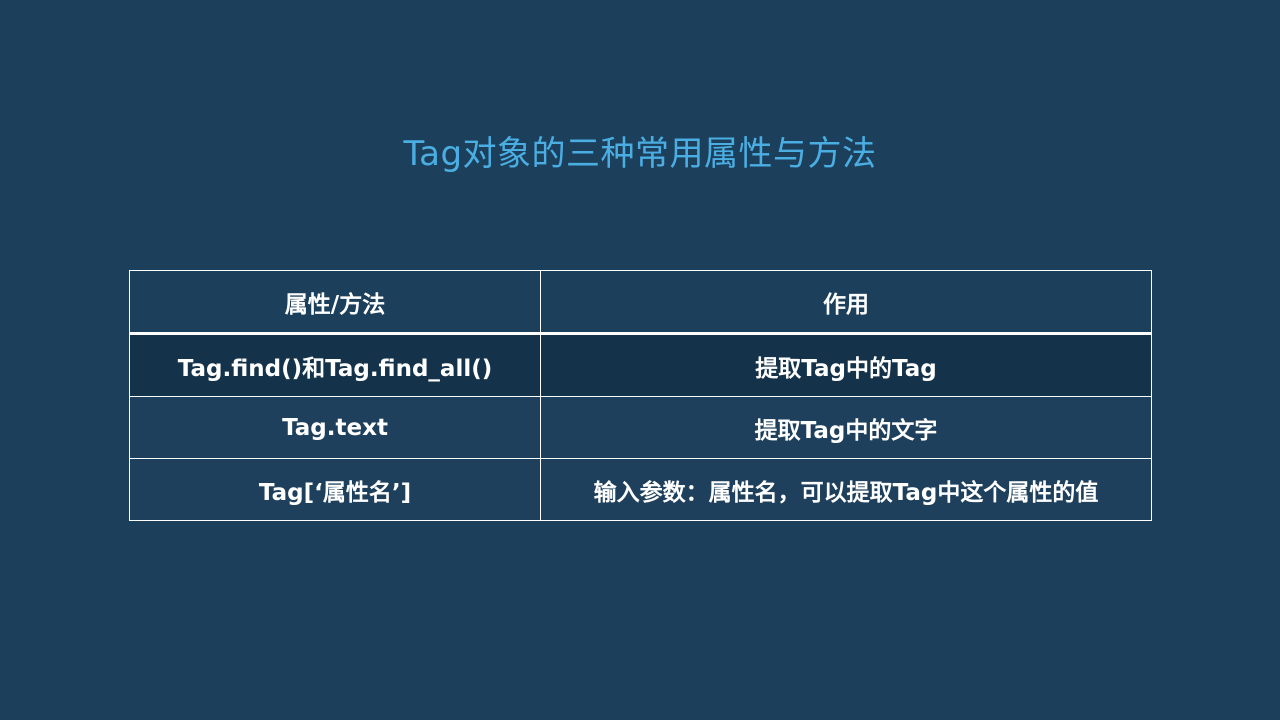 The width and height of the screenshot is (1280, 720). Describe the element at coordinates (846, 489) in the screenshot. I see `cell-purpose-attr: 输入参数：属性名，可以提取Tag中这个属性的值` at that location.